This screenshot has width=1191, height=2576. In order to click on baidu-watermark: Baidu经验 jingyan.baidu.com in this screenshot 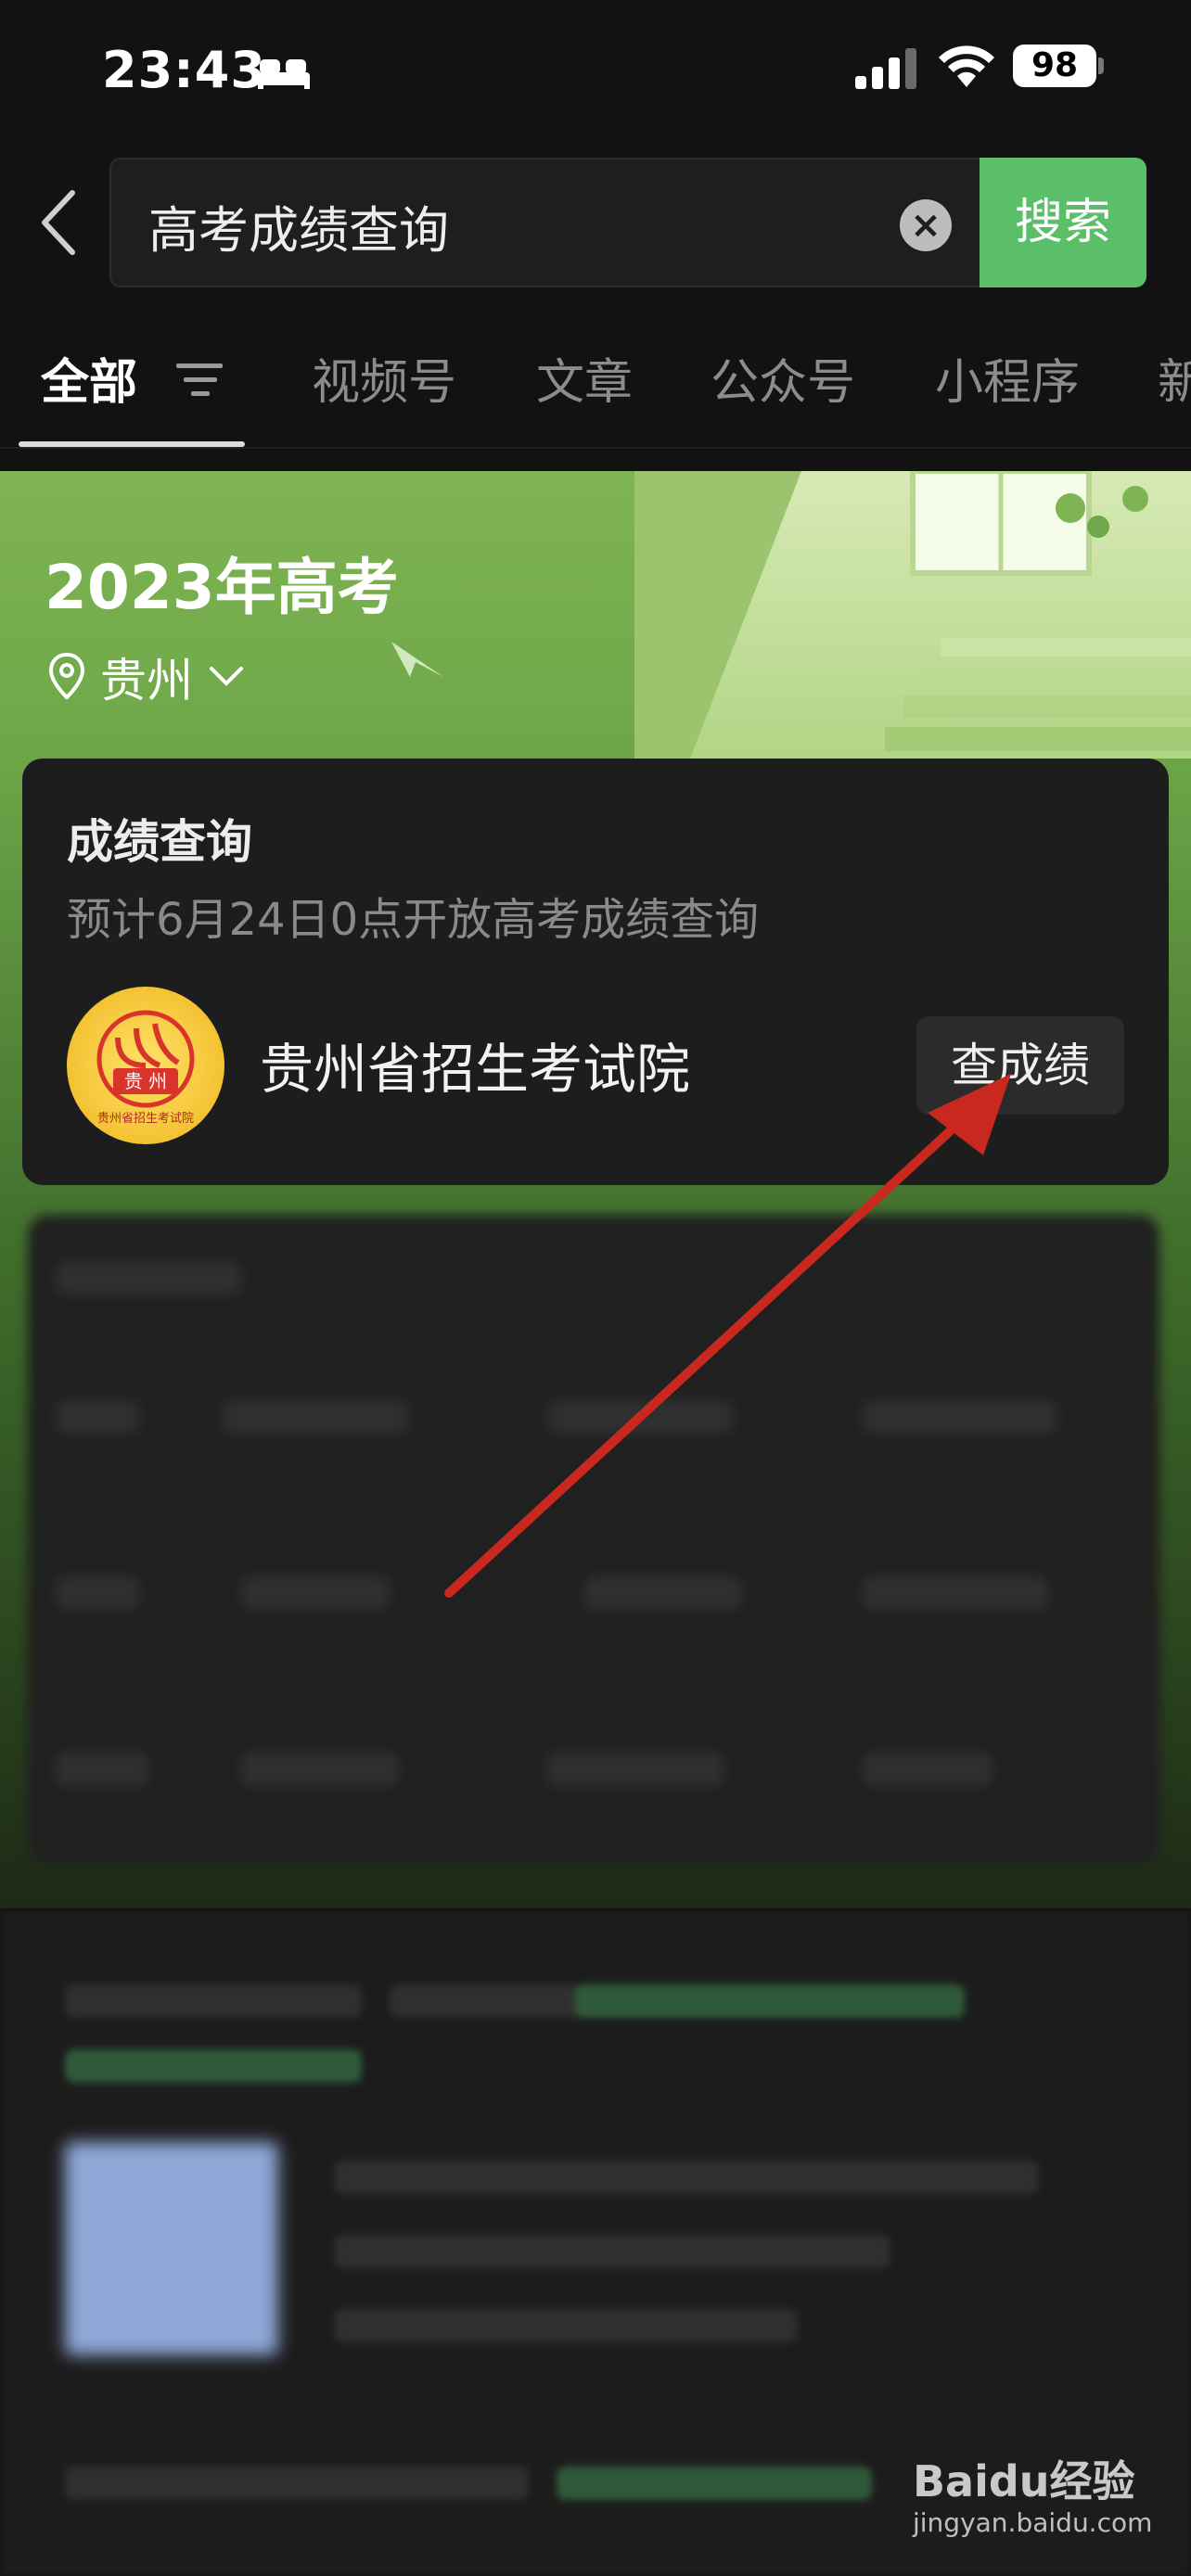, I will do `click(1042, 2503)`.